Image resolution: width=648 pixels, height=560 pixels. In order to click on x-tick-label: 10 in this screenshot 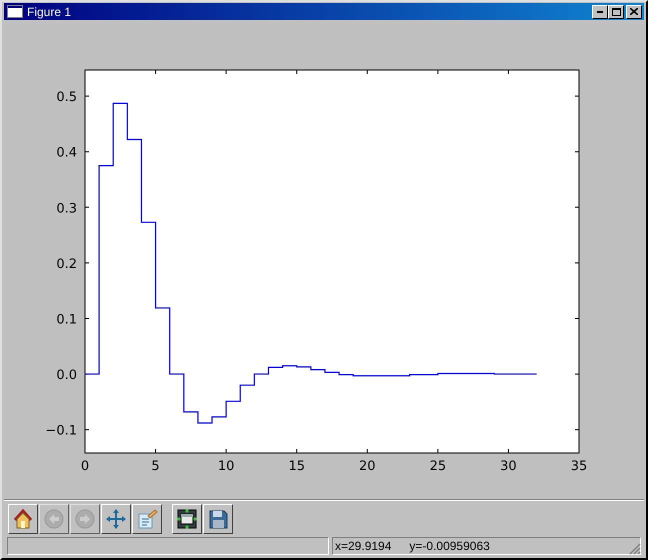, I will do `click(226, 466)`.